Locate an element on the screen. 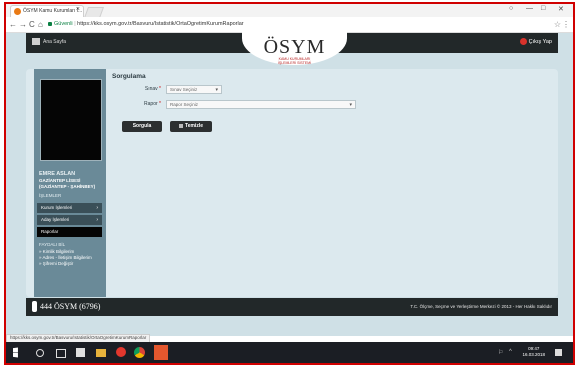 Image resolution: width=582 pixels, height=372 pixels. power-icon is located at coordinates (523, 41).